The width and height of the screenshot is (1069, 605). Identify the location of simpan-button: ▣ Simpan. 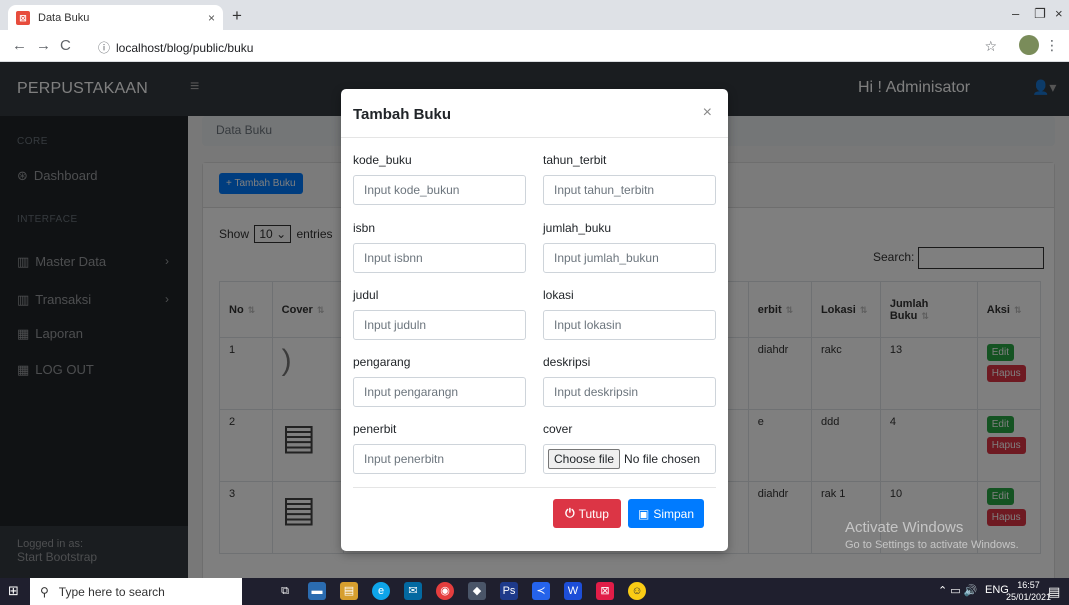
(666, 513).